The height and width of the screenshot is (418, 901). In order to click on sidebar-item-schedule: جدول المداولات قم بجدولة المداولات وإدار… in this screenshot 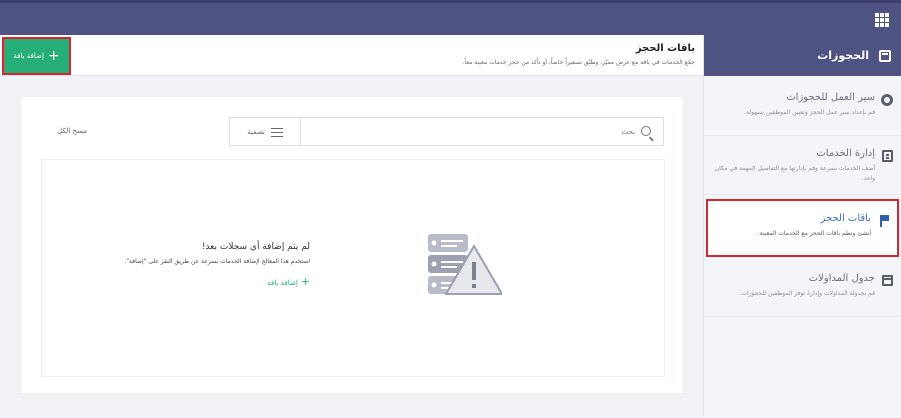, I will do `click(802, 289)`.